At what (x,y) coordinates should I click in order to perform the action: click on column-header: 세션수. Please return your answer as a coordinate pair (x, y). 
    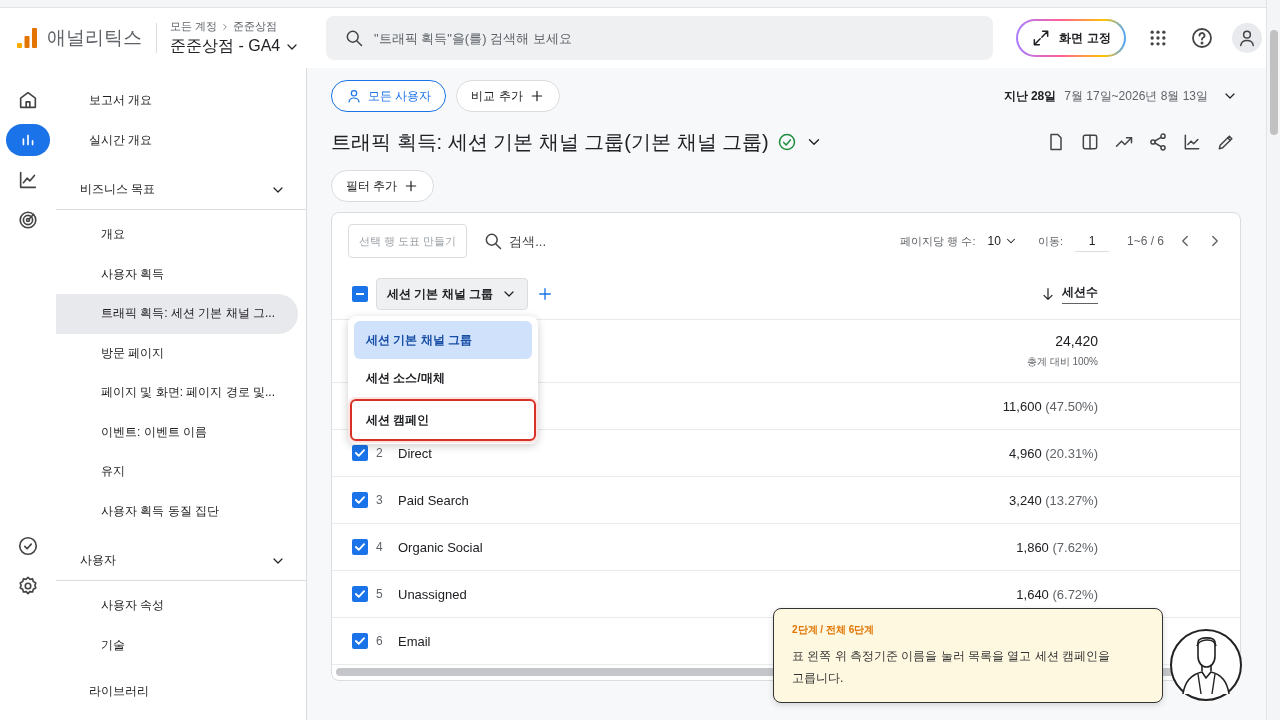
    Looking at the image, I should click on (1080, 294).